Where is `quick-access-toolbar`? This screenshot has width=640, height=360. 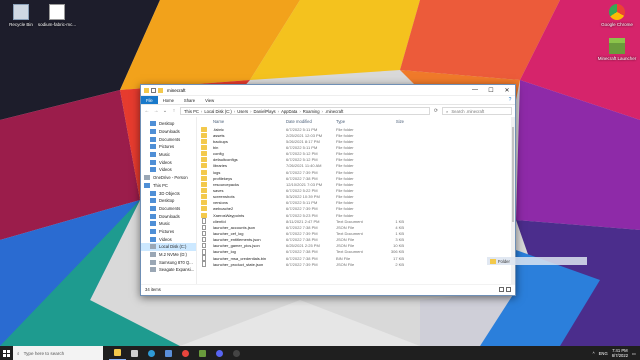 quick-access-toolbar is located at coordinates (152, 90).